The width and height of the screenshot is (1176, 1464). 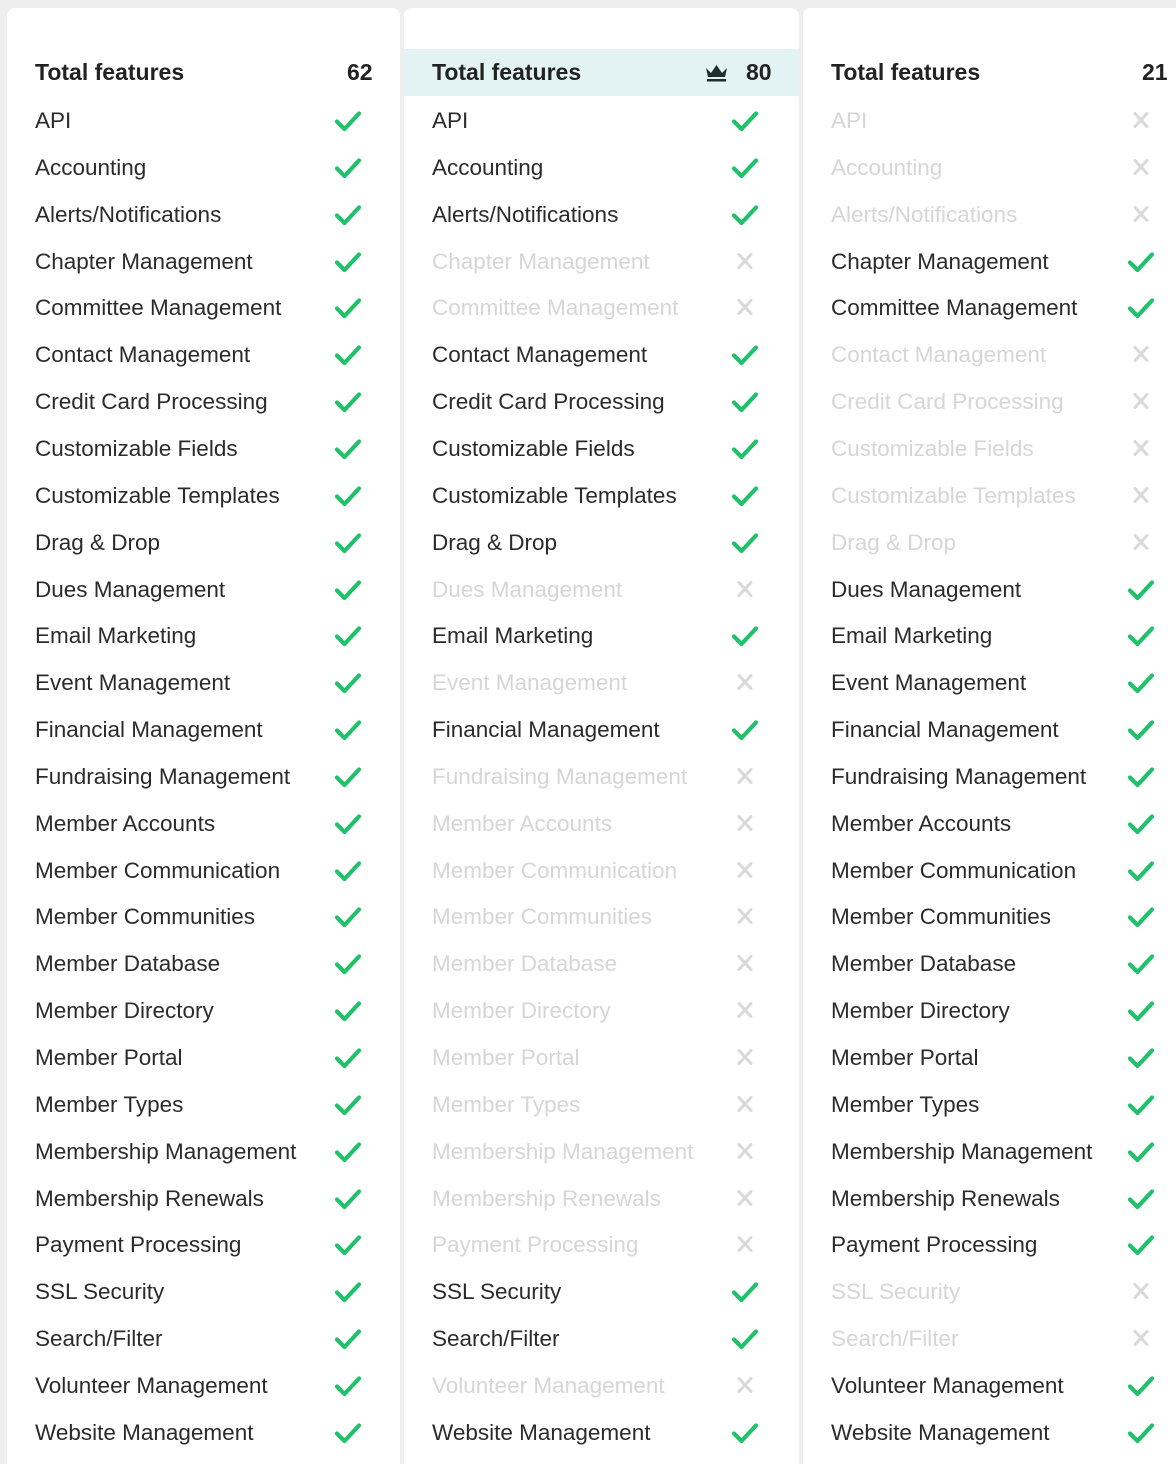 What do you see at coordinates (109, 1104) in the screenshot?
I see `feature-name: Member Types` at bounding box center [109, 1104].